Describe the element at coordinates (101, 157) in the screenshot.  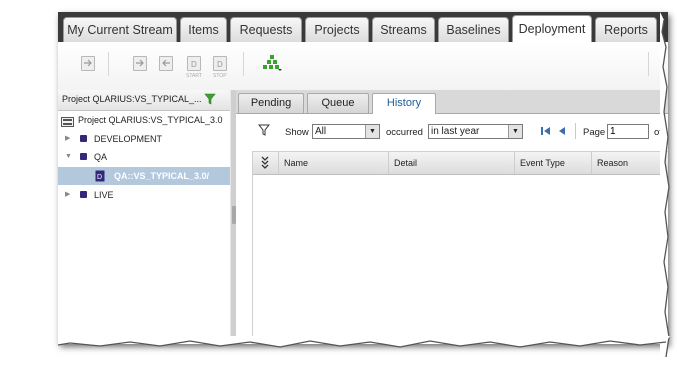
I see `tree-node-label: QA` at that location.